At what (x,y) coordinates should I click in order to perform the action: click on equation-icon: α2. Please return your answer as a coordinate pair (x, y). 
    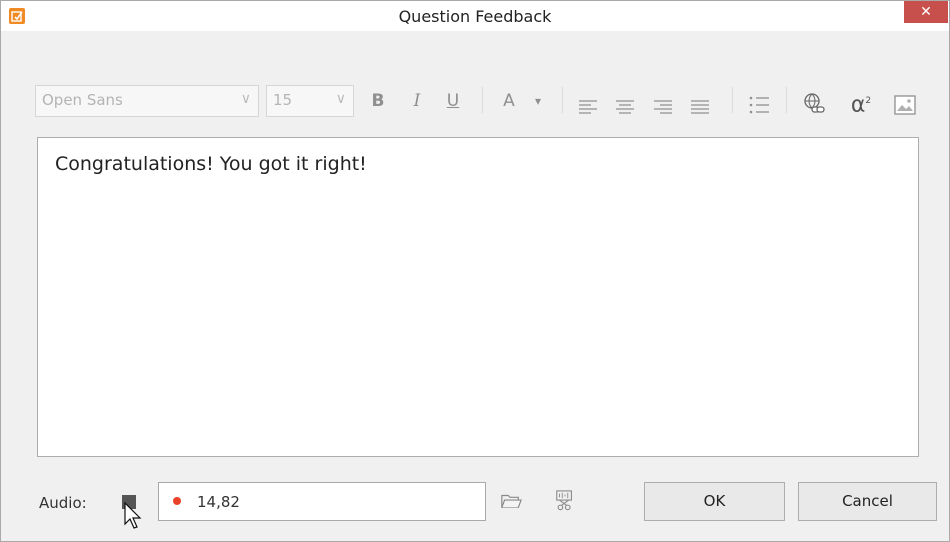
    Looking at the image, I should click on (861, 102).